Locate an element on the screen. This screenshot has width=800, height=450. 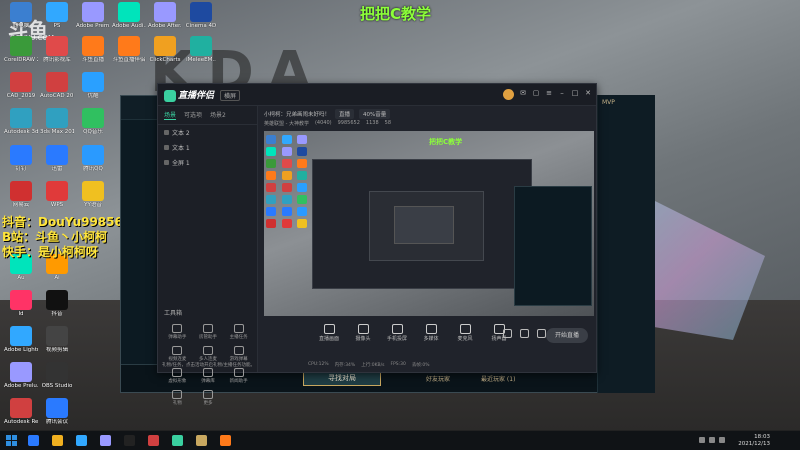
desktop-icon: Adobe Lightroom is located at coordinates (21, 339).